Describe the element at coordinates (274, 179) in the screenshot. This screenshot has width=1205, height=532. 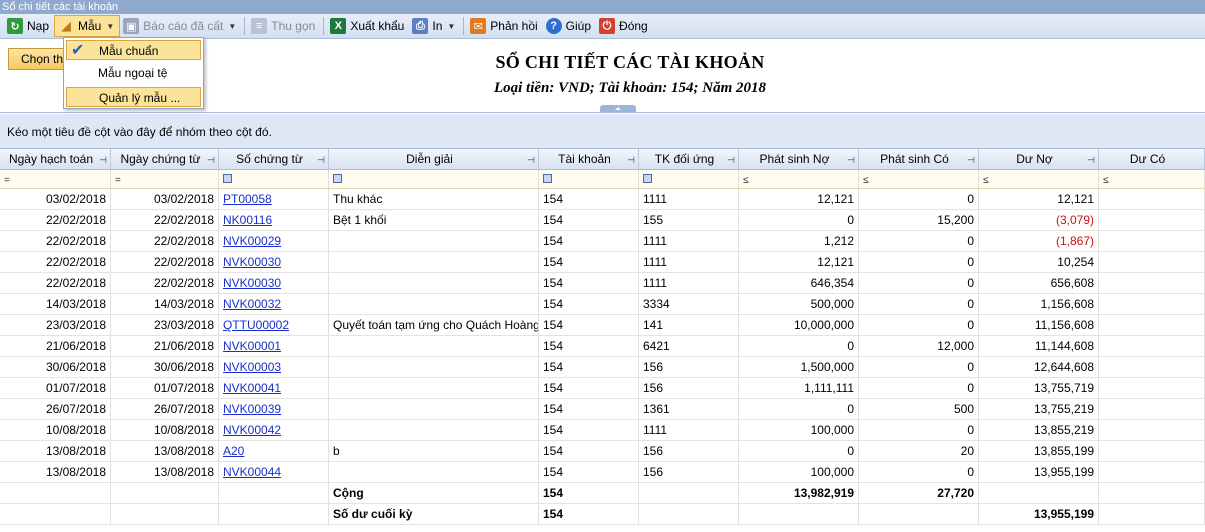
I see `filter-col-doc-number` at that location.